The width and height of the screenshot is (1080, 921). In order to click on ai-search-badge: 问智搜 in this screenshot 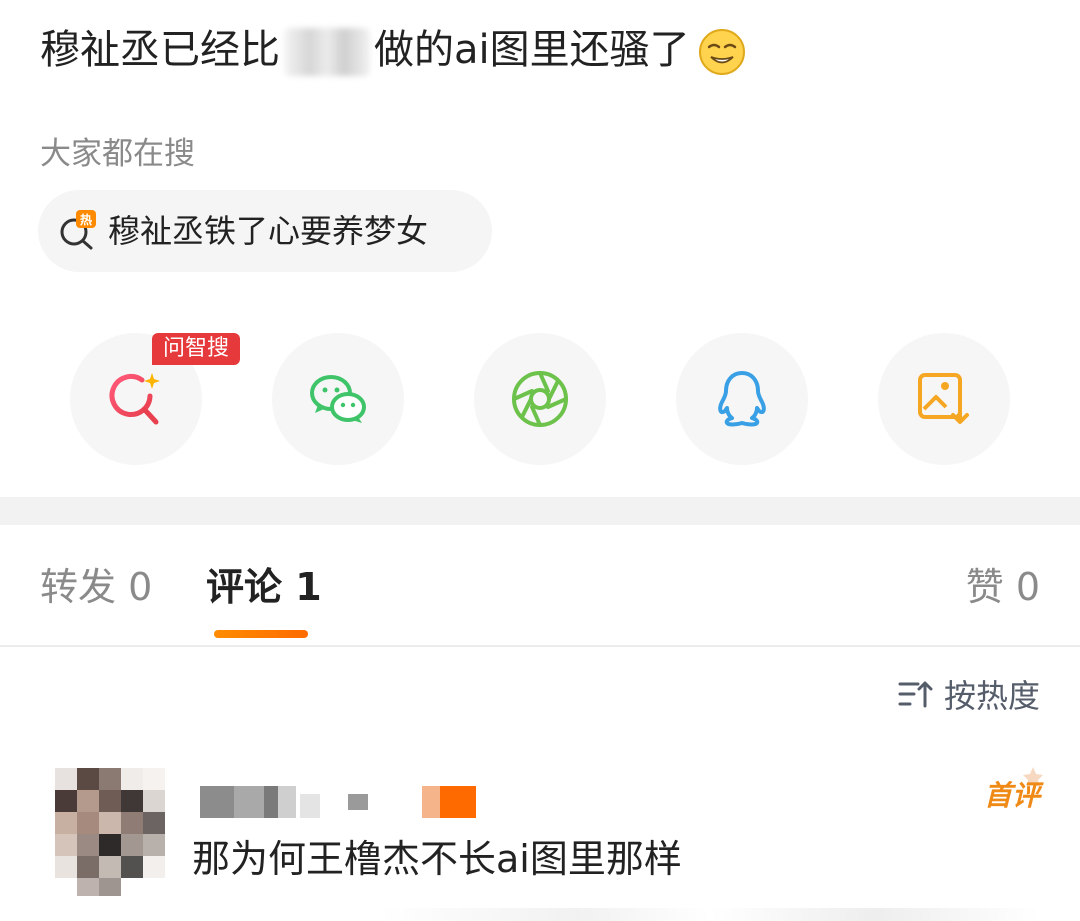, I will do `click(196, 349)`.